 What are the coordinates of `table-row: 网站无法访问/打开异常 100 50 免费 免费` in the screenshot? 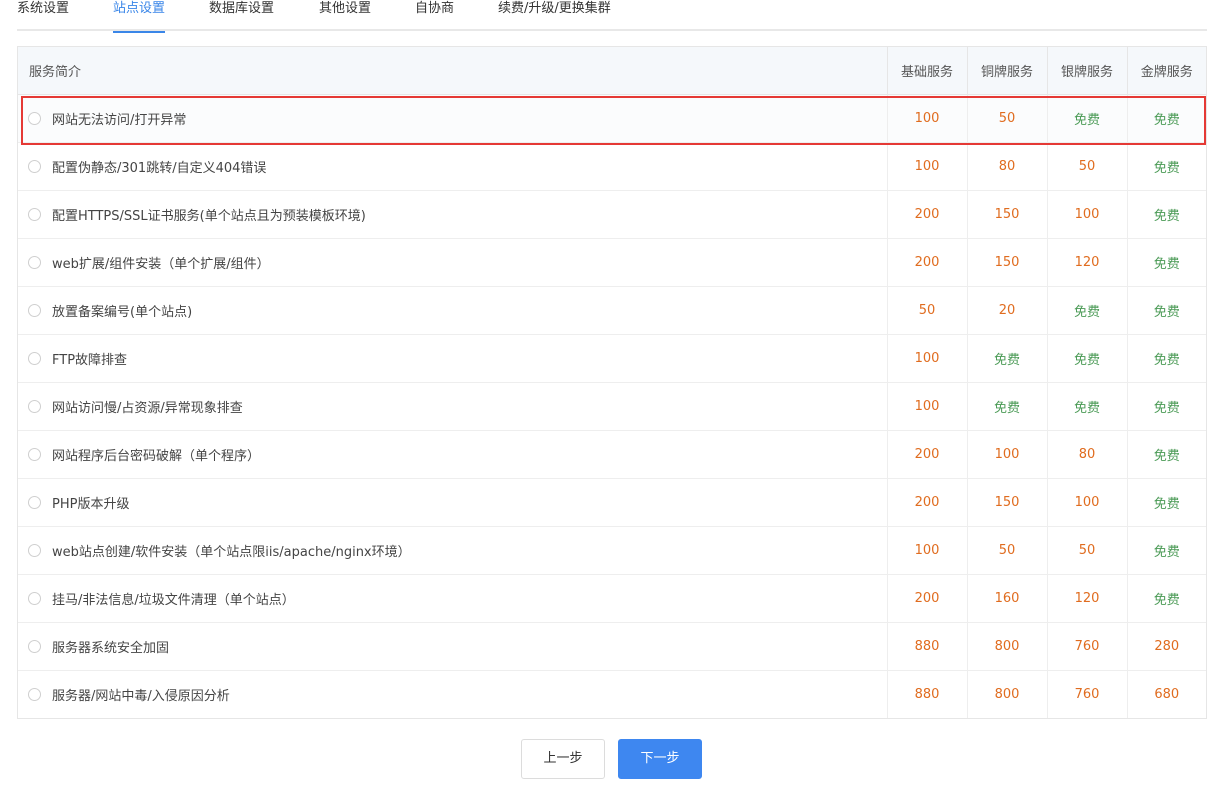 It's located at (612, 118).